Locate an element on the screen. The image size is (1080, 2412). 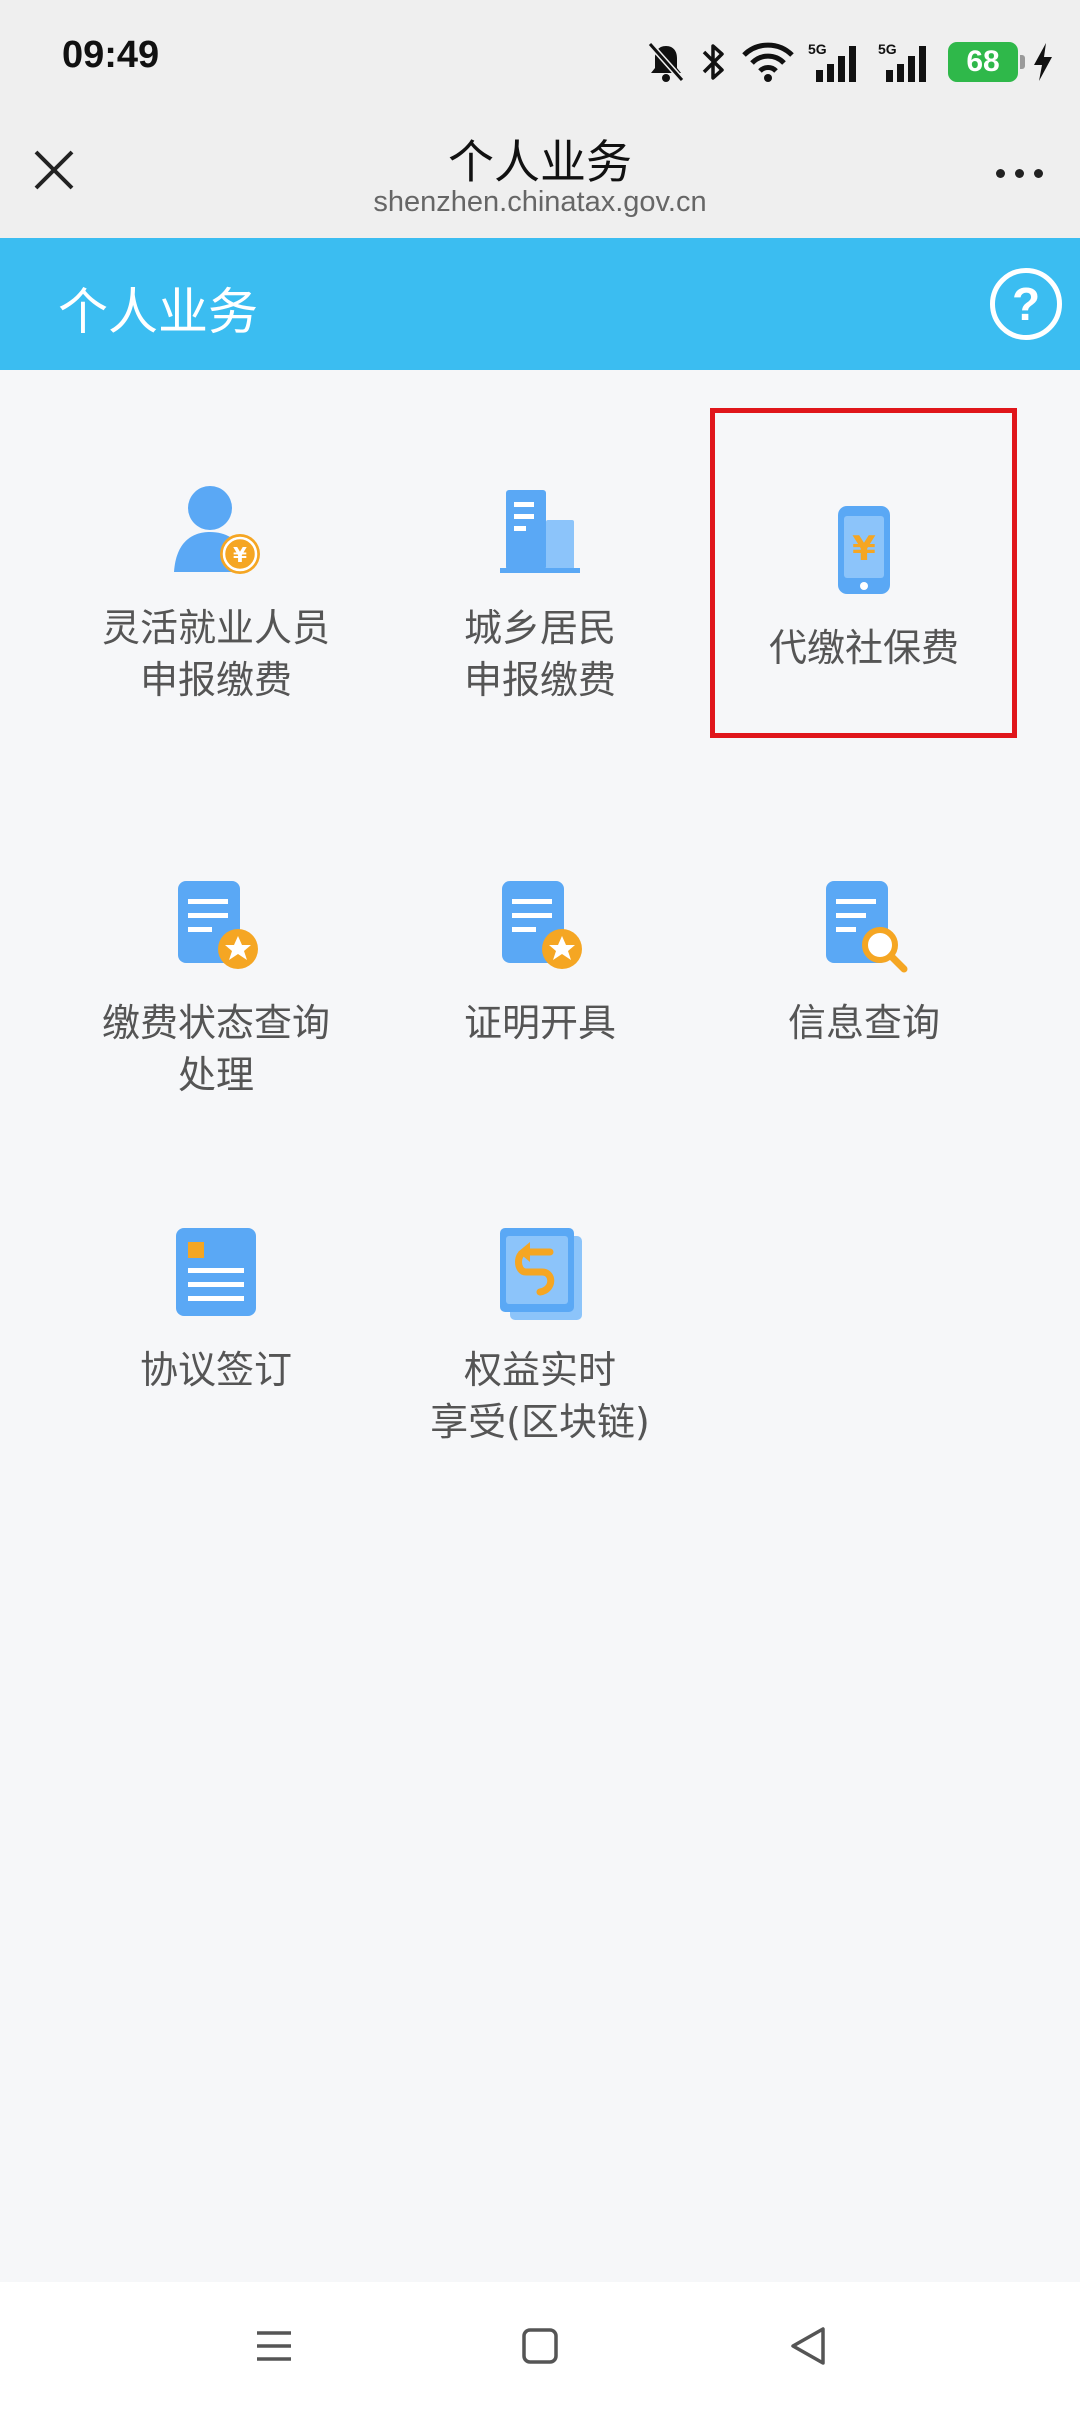
more-options-button is located at coordinates (1019, 173).